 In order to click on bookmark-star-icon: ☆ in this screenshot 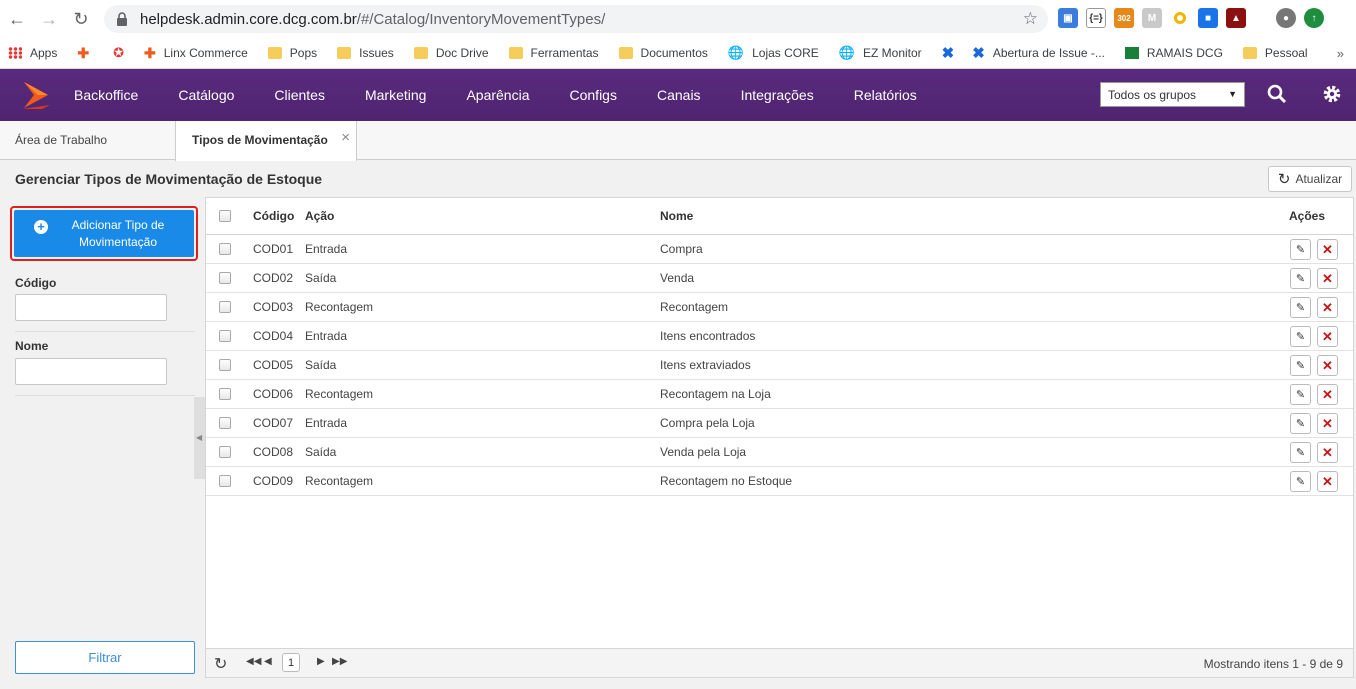, I will do `click(1030, 19)`.